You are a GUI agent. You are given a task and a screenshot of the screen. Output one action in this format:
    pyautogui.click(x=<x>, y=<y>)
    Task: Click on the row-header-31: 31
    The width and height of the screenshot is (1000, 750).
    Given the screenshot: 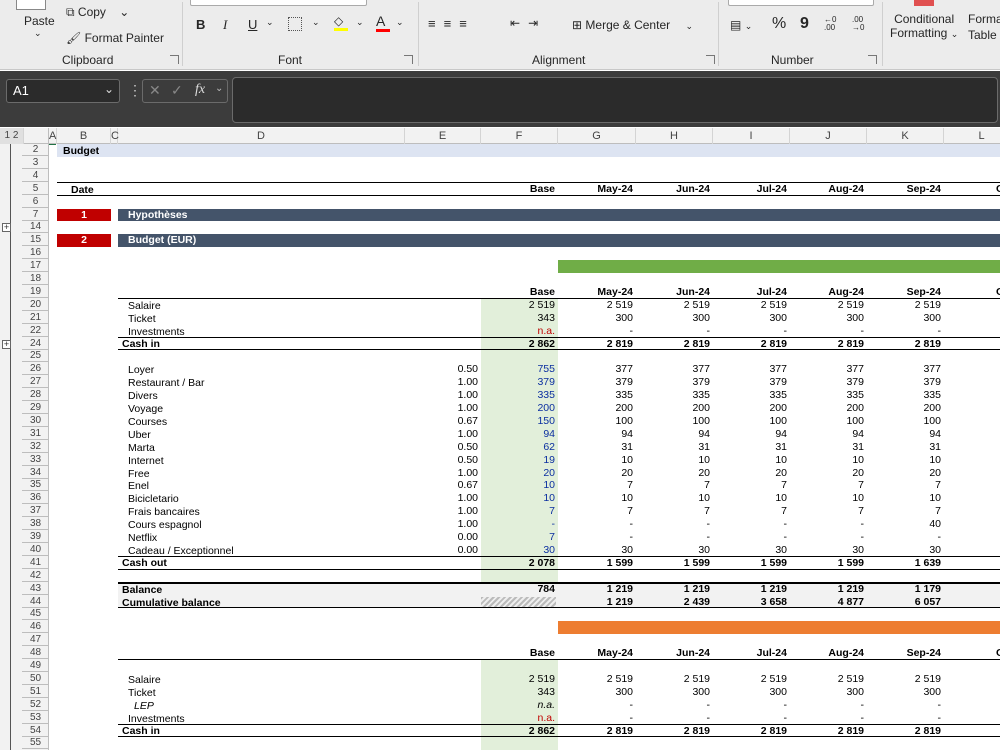 What is the action you would take?
    pyautogui.click(x=35, y=434)
    